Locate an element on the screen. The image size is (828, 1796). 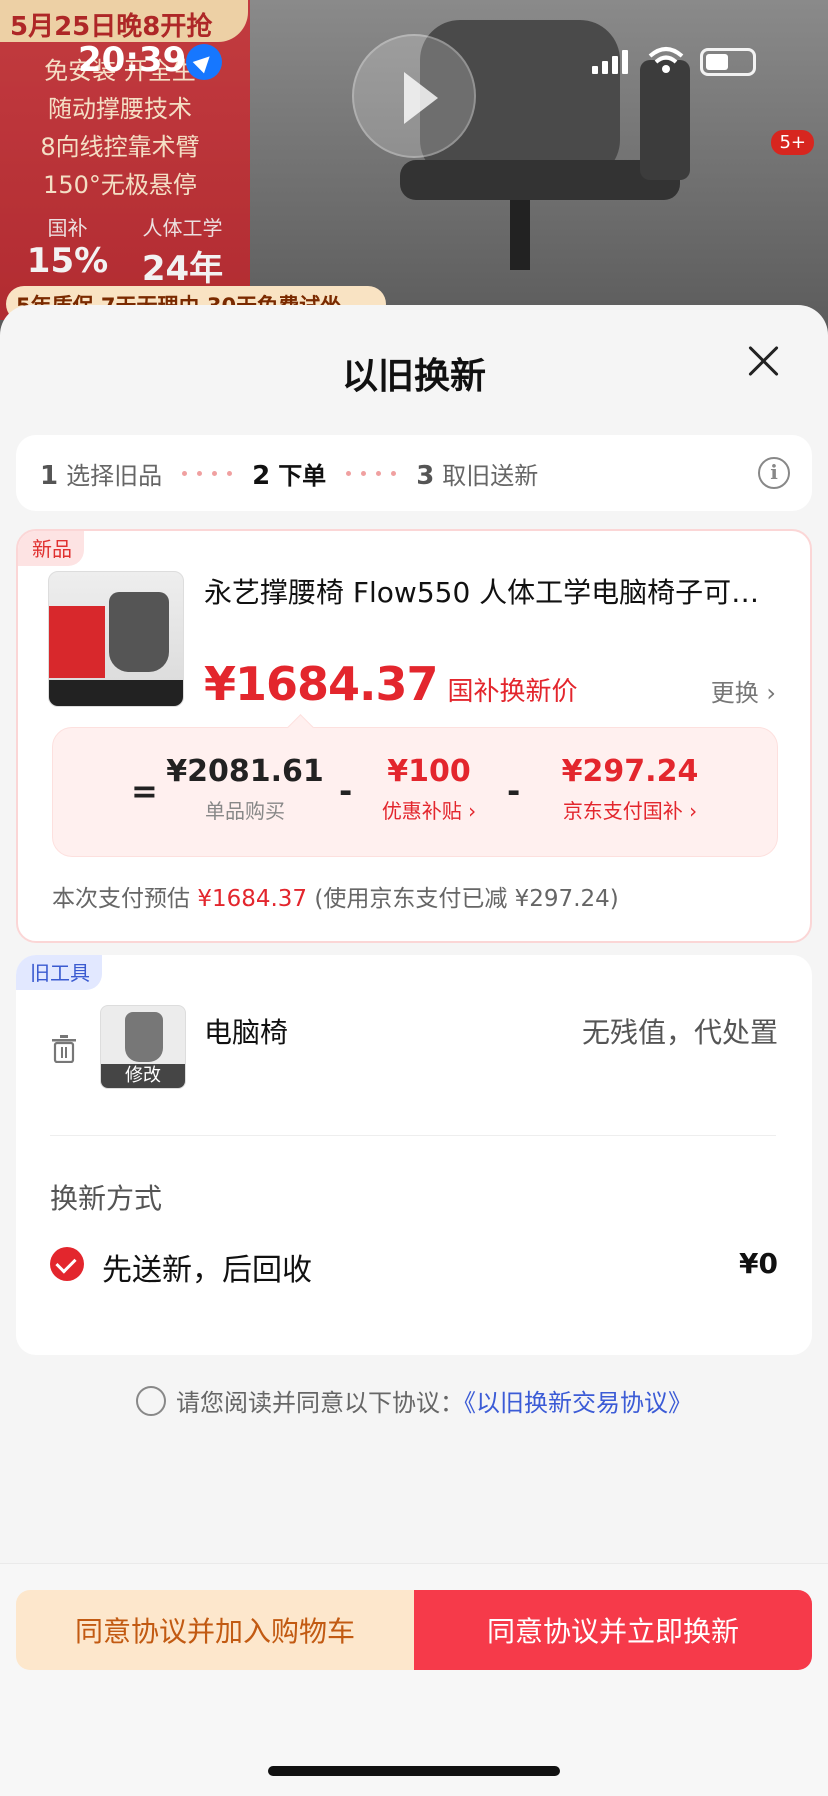
wifi-icon is located at coordinates (666, 60).